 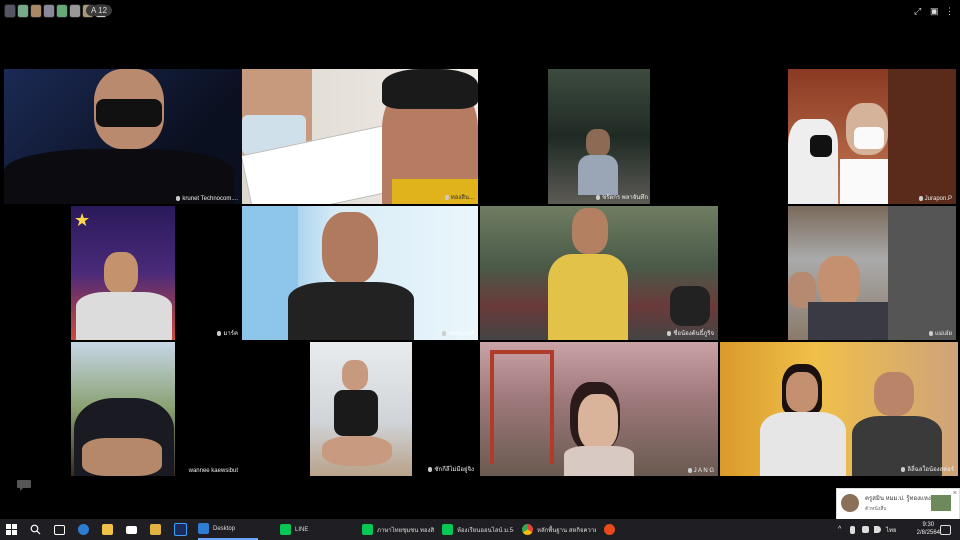 I want to click on participant-name: ซักกีลีไม่มีอยู่จิง, so click(x=451, y=469).